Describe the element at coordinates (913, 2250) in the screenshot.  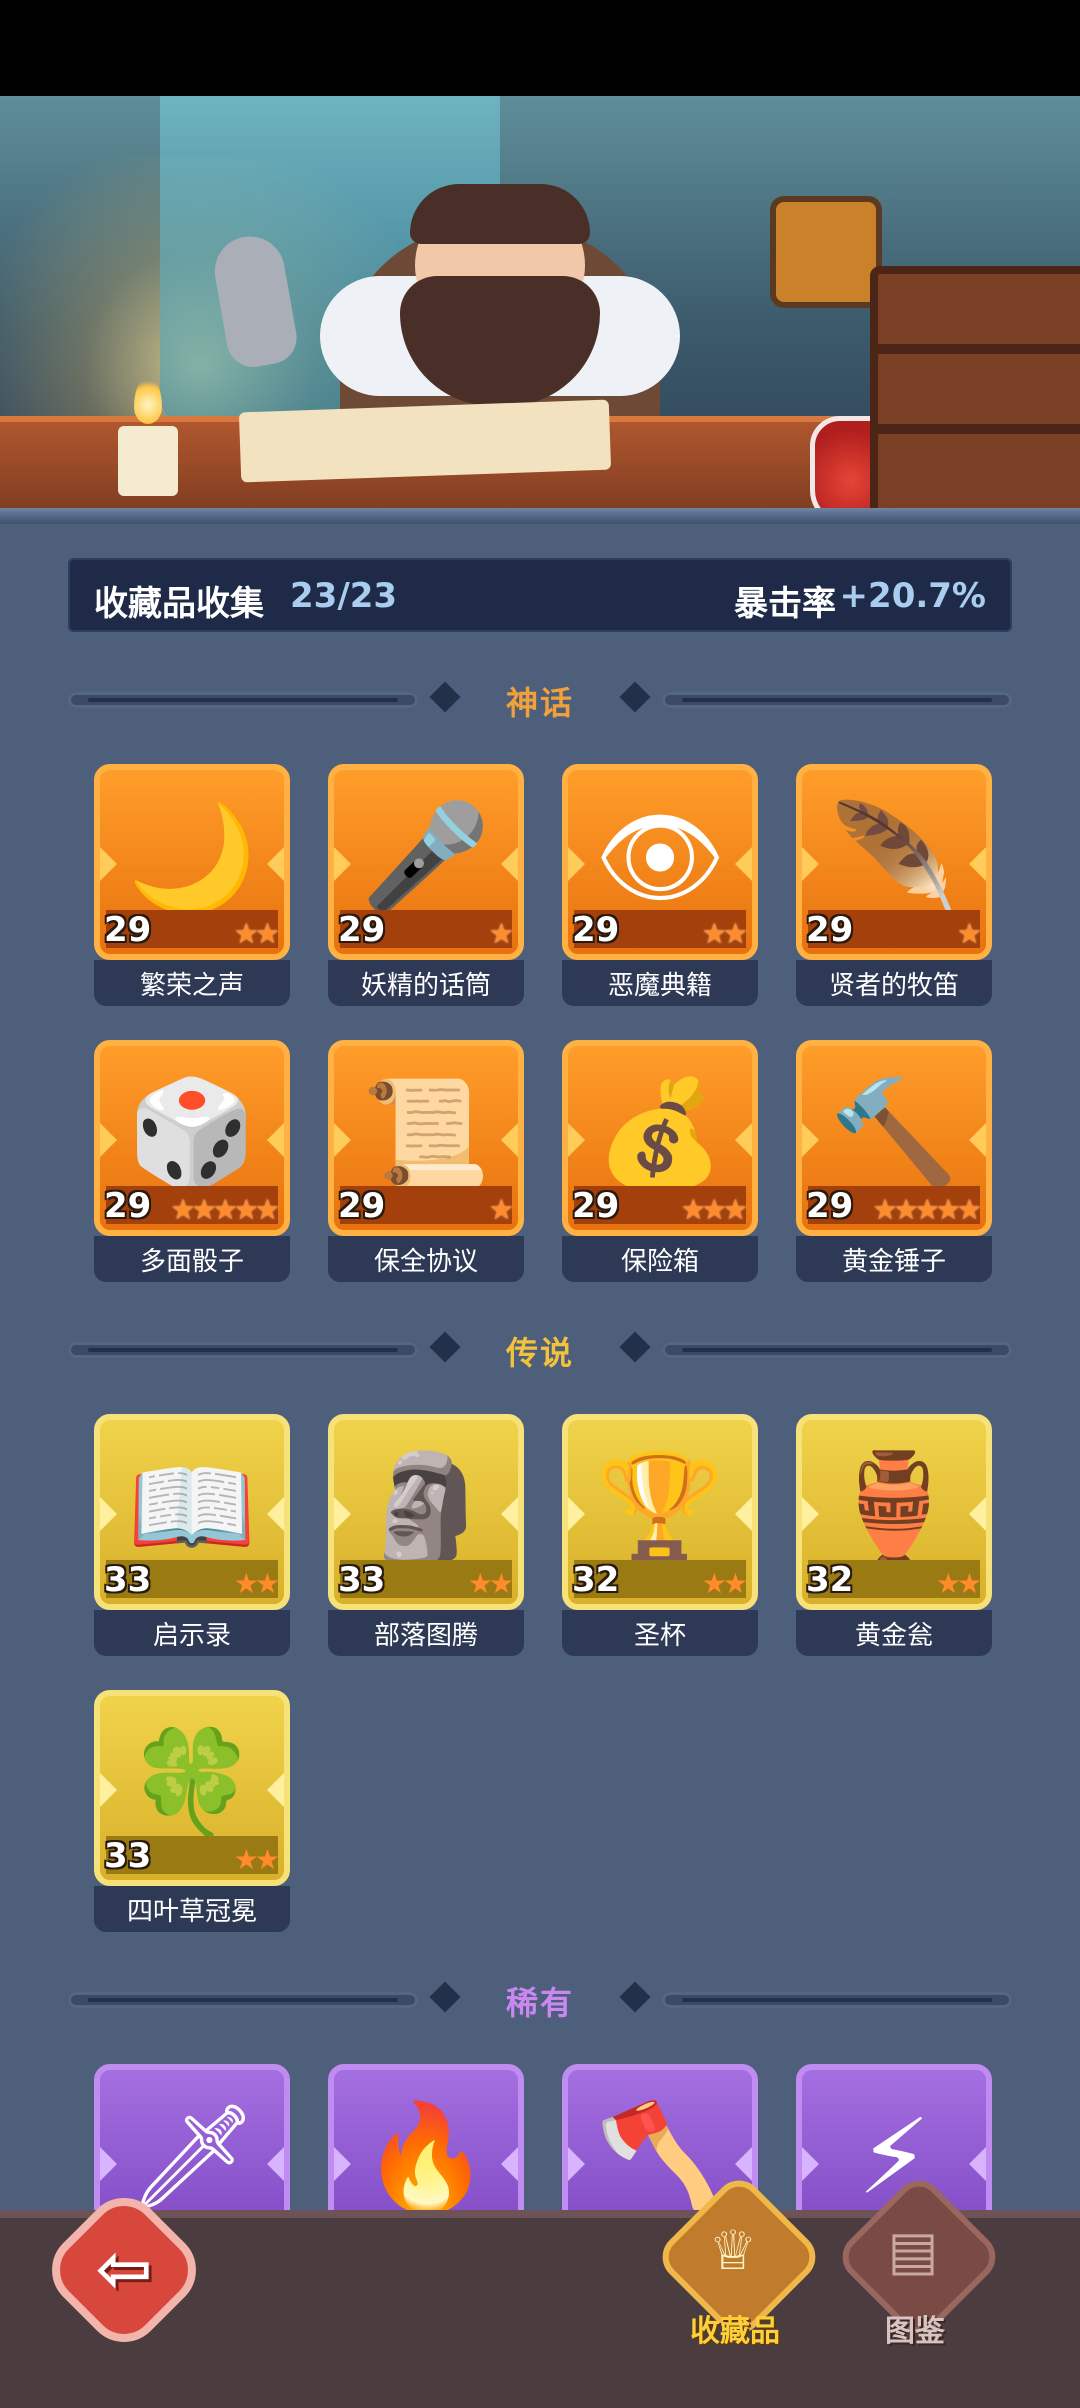
I see `codex-book-icon: ▤` at that location.